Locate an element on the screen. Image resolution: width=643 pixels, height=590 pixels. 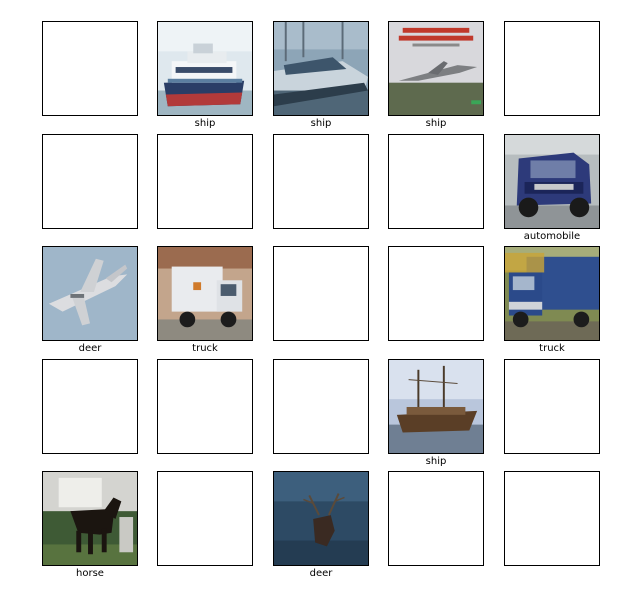
box-truck-image is located at coordinates (205, 293).